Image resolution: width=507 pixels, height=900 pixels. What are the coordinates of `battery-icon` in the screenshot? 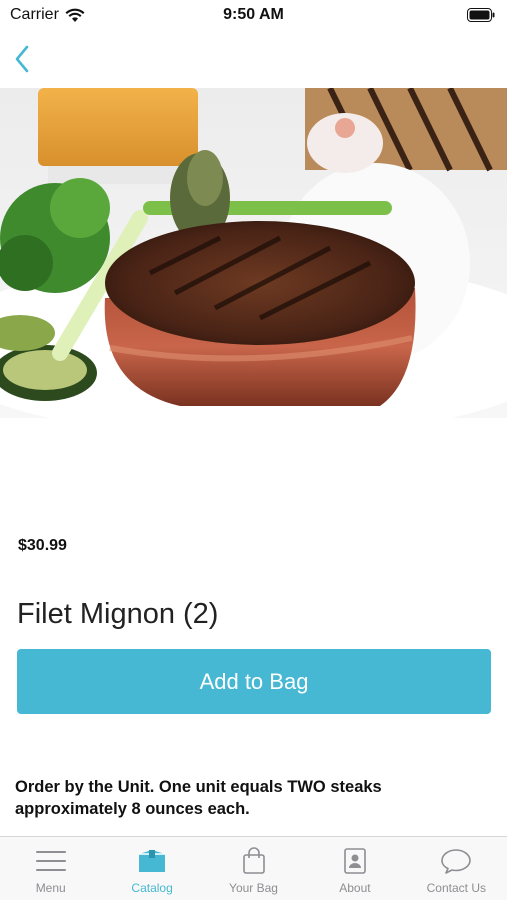 It's located at (481, 15).